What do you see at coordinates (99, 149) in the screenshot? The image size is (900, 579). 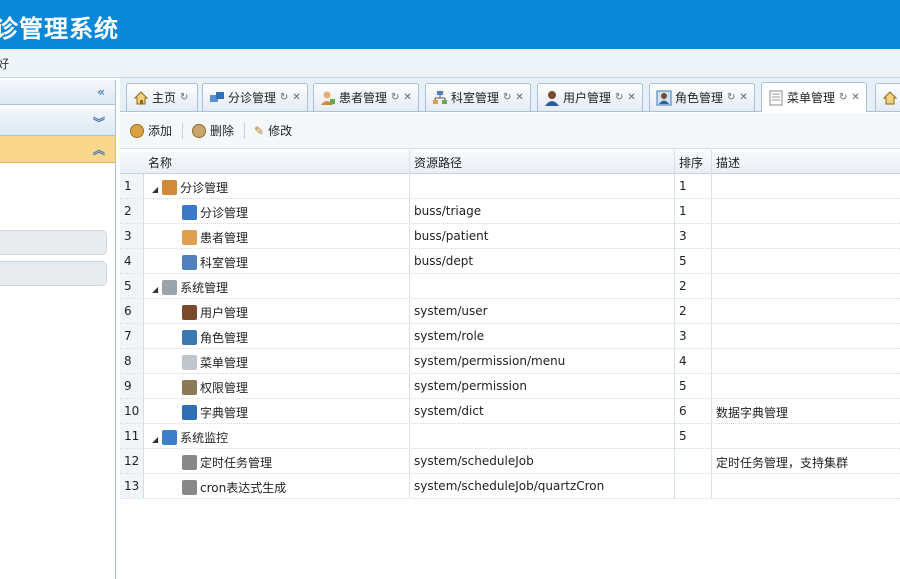 I see `chevron-up-icon: ︽` at bounding box center [99, 149].